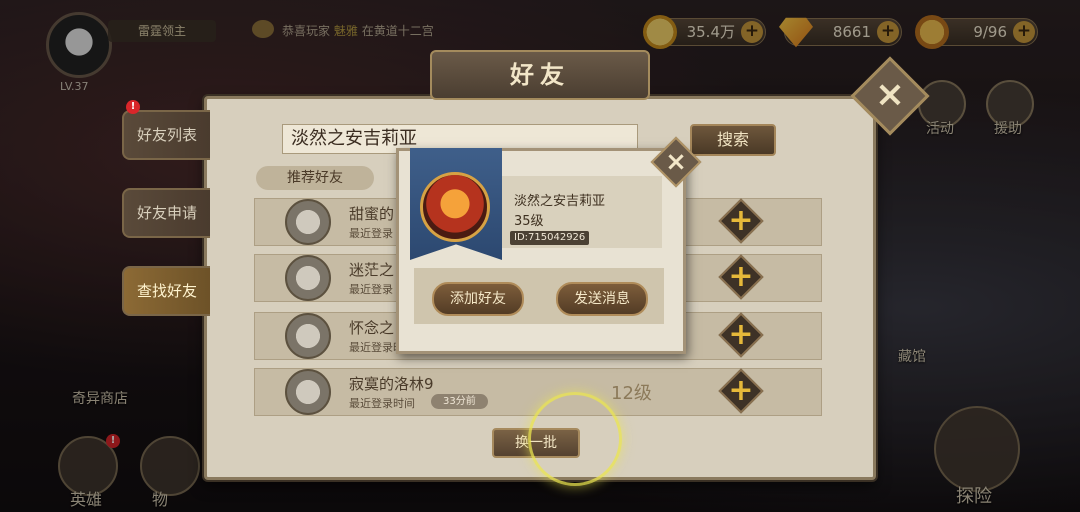  I want to click on tap-hint-sparkle-ring, so click(575, 439).